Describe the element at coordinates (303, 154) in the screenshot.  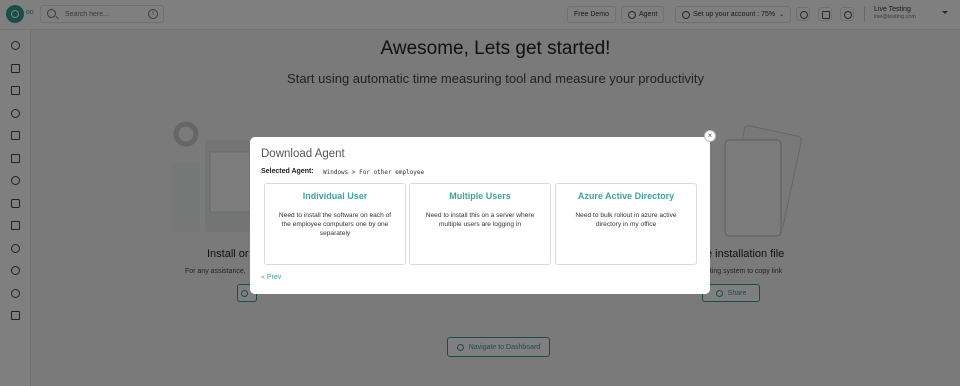
I see `modal-title: Download Agent` at that location.